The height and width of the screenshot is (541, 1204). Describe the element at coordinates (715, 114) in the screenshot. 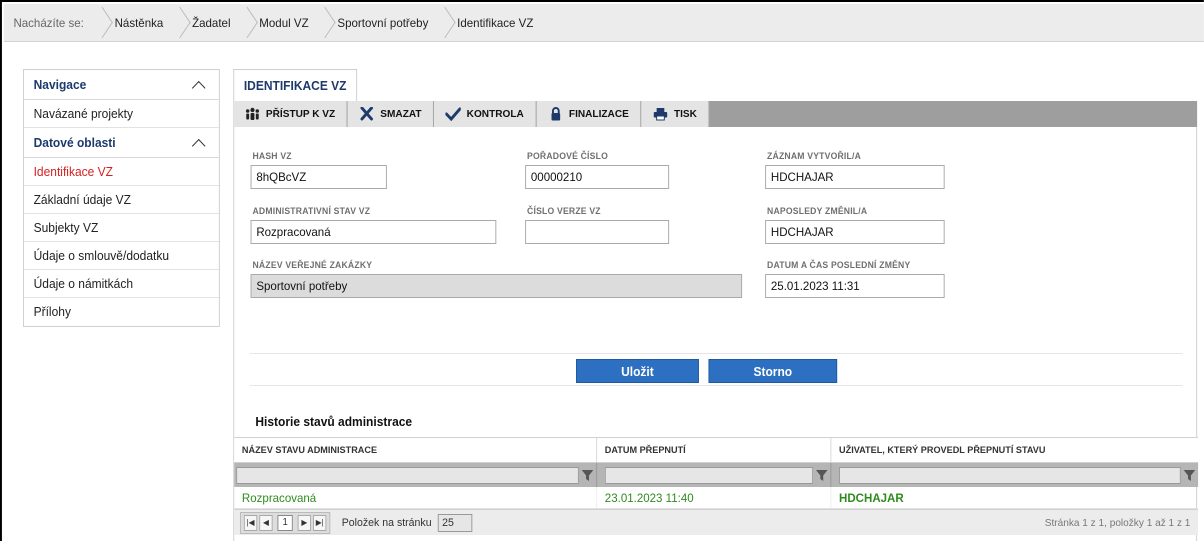

I see `toolbar: PŘÍSTUP K VZ SMAZAT KONTROLA FINALIZACE` at that location.